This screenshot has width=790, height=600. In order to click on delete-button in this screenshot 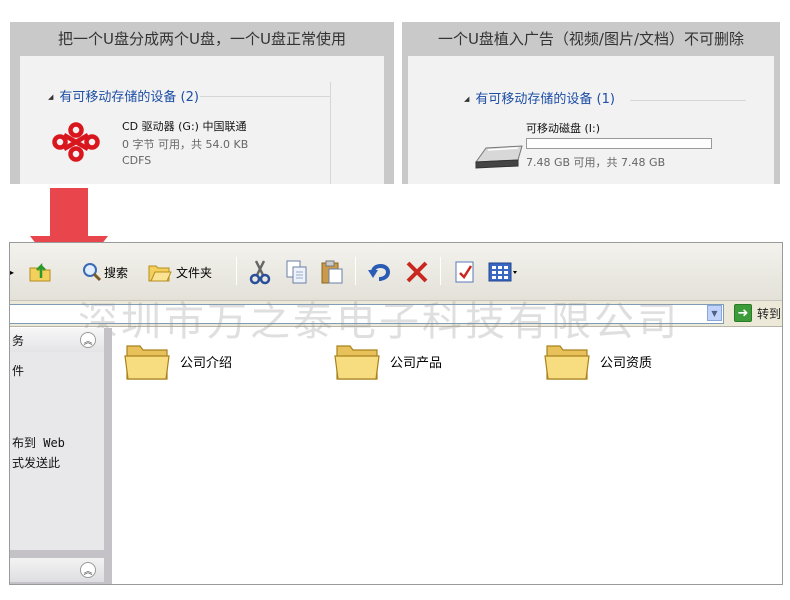, I will do `click(417, 272)`.